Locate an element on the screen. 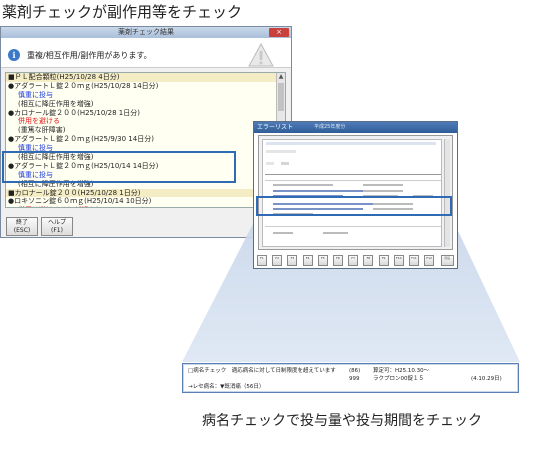 Image resolution: width=550 pixels, height=452 pixels. list-item: ■ＰＬ配合顆粒(H25/10/28 4日分) is located at coordinates (145, 77).